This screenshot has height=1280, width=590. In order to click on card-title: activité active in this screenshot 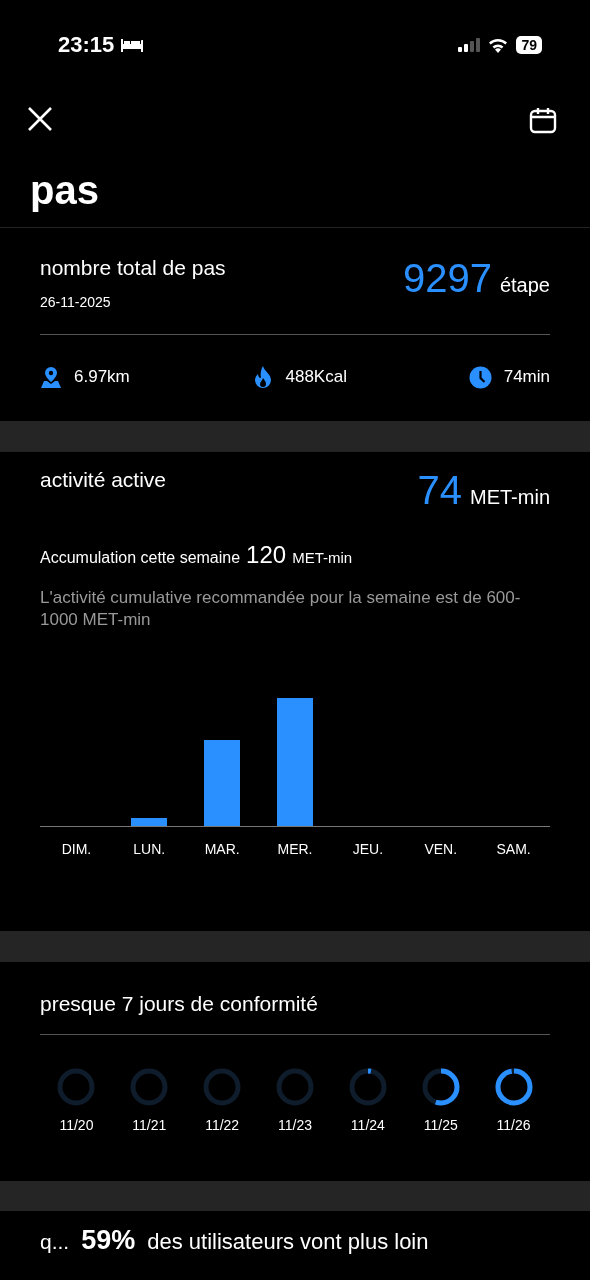, I will do `click(103, 480)`.